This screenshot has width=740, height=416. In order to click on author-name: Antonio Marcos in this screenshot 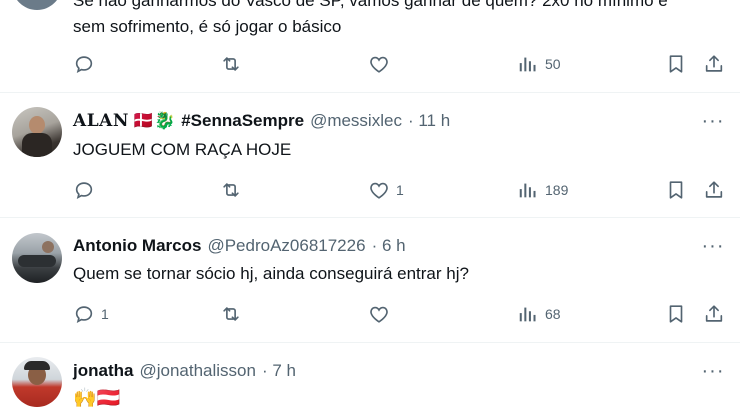, I will do `click(137, 246)`.